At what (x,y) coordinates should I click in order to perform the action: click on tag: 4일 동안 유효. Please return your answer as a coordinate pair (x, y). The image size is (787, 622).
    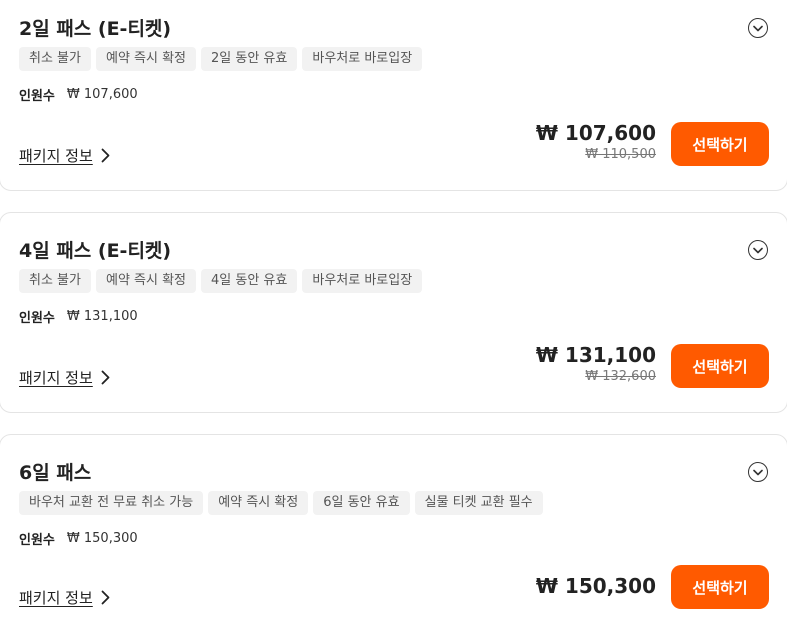
    Looking at the image, I should click on (249, 281).